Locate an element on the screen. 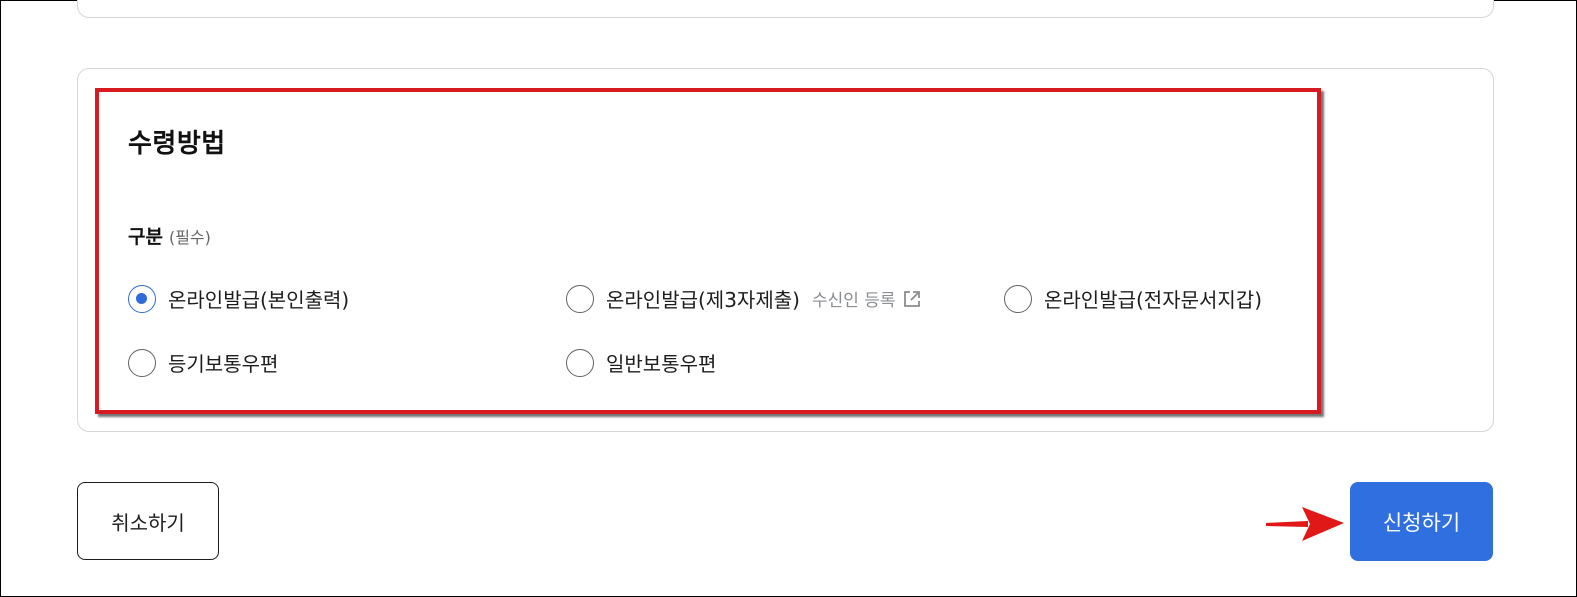  field-label: 구분 (필수) is located at coordinates (169, 235).